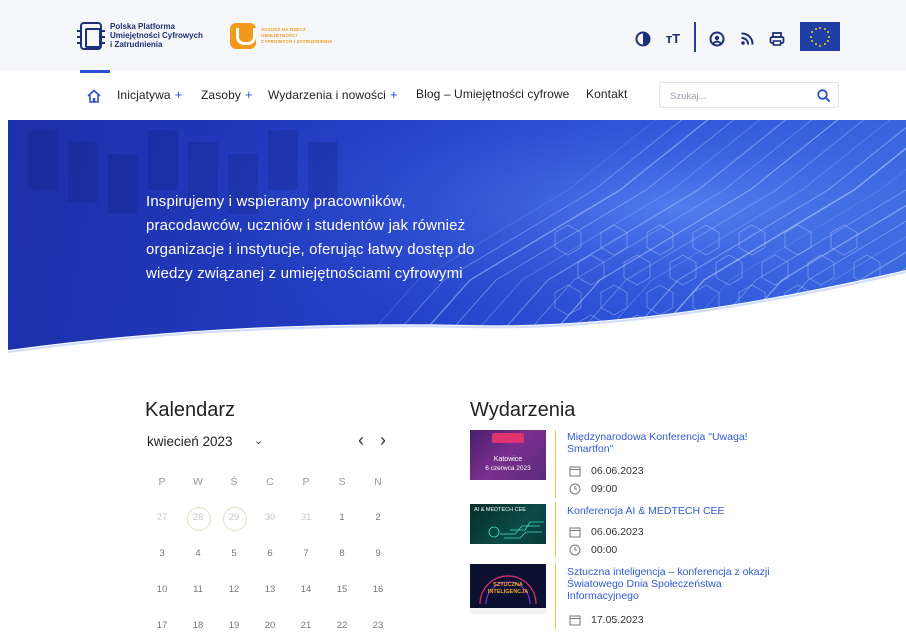 This screenshot has height=644, width=906. Describe the element at coordinates (270, 626) in the screenshot. I see `calendar-day: 20` at that location.